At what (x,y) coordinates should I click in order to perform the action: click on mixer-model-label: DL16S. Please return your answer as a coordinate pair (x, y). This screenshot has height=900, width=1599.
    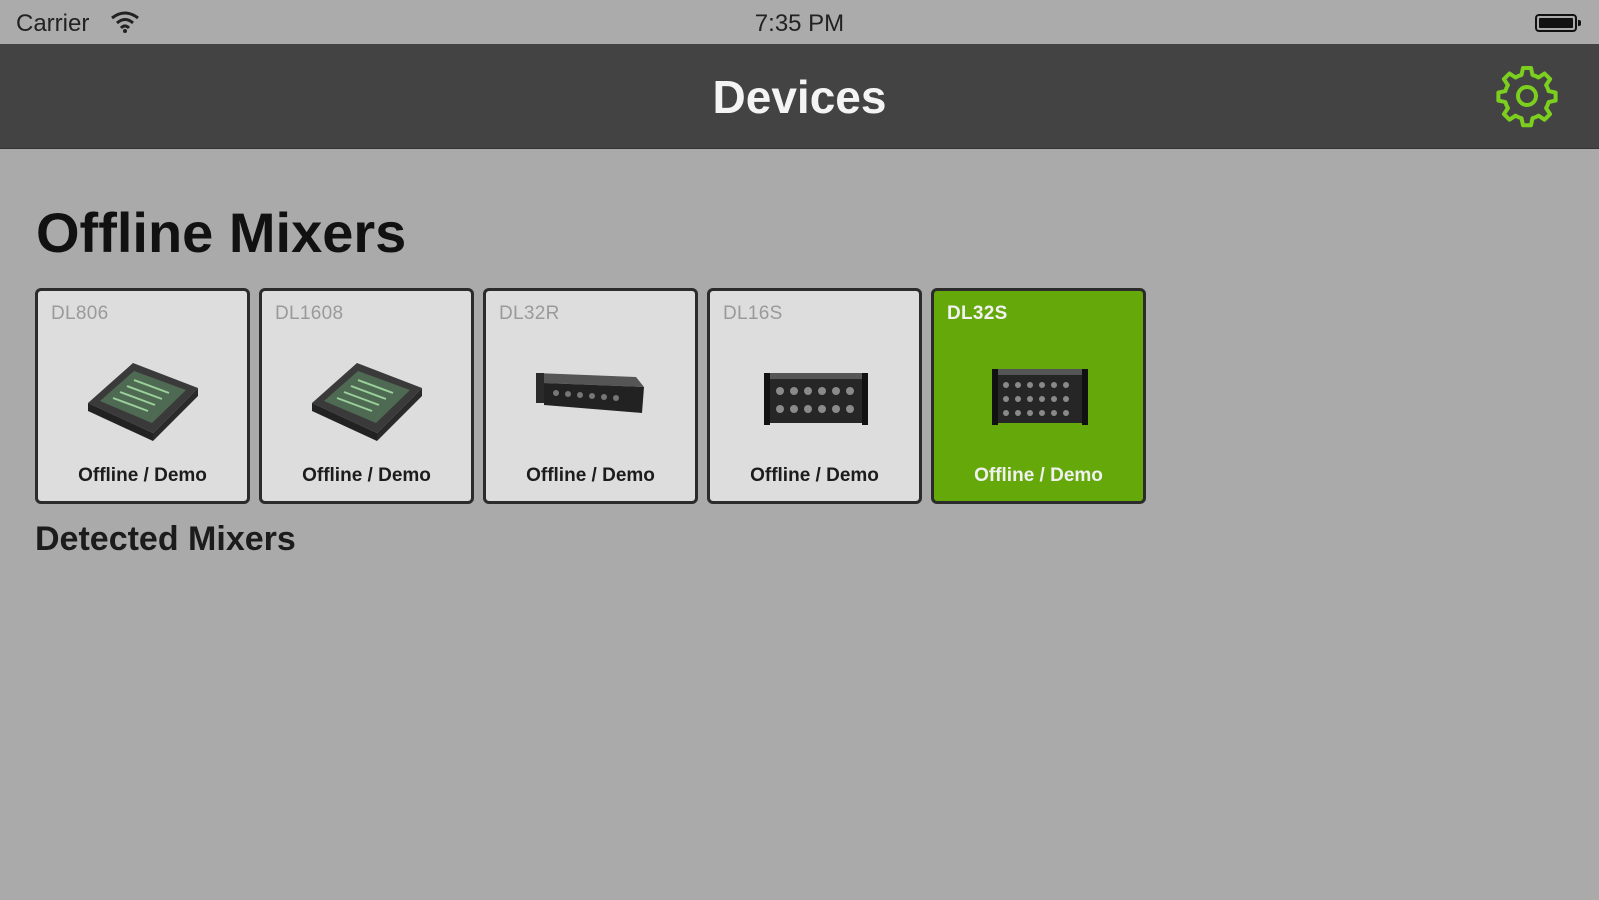
    Looking at the image, I should click on (753, 313).